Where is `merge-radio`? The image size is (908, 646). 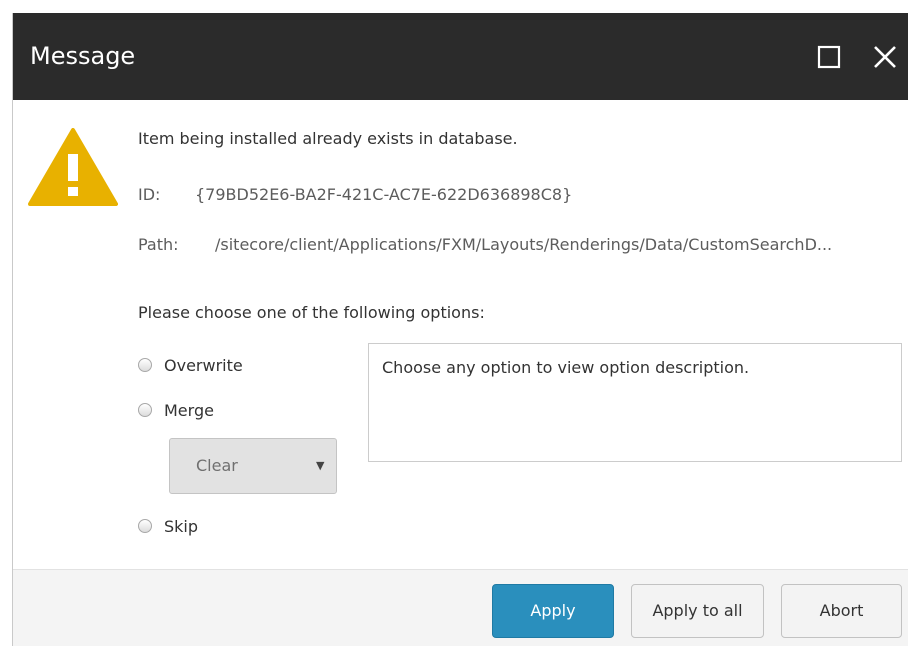 merge-radio is located at coordinates (145, 410).